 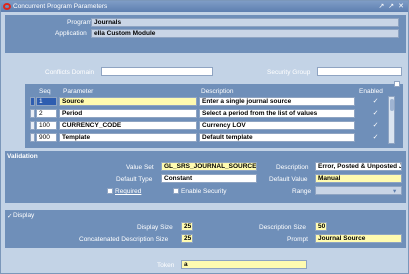 What do you see at coordinates (289, 72) in the screenshot?
I see `security-group-label: Security Group` at bounding box center [289, 72].